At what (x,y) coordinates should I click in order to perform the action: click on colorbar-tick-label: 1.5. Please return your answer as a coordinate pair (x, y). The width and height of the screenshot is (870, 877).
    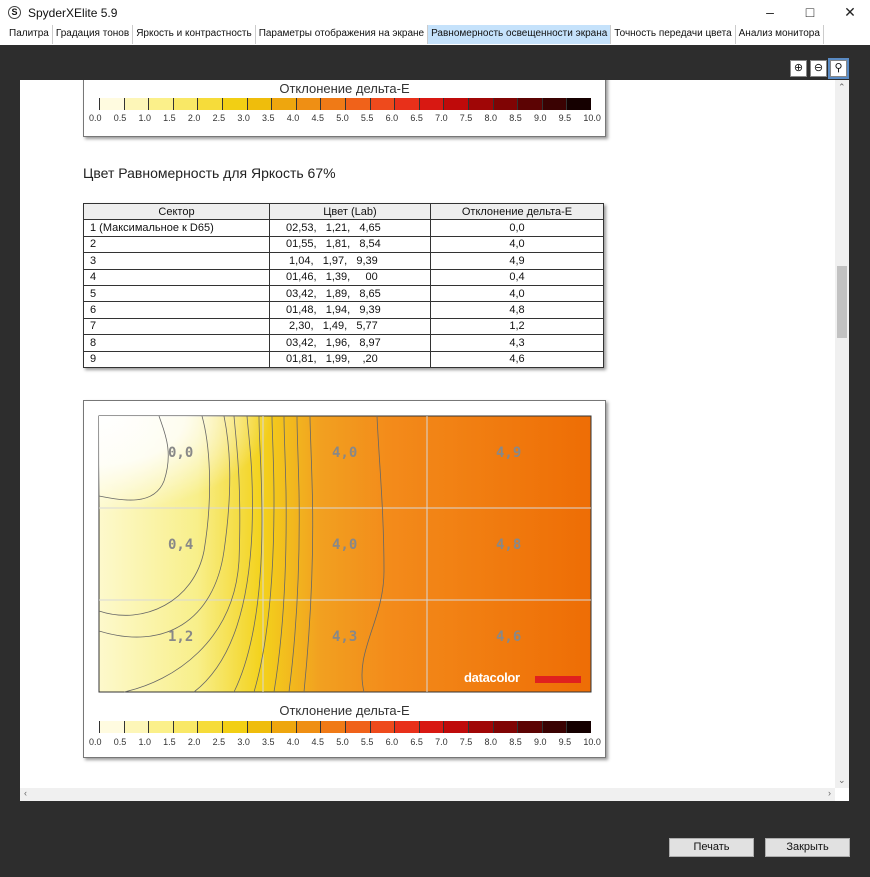
    Looking at the image, I should click on (169, 742).